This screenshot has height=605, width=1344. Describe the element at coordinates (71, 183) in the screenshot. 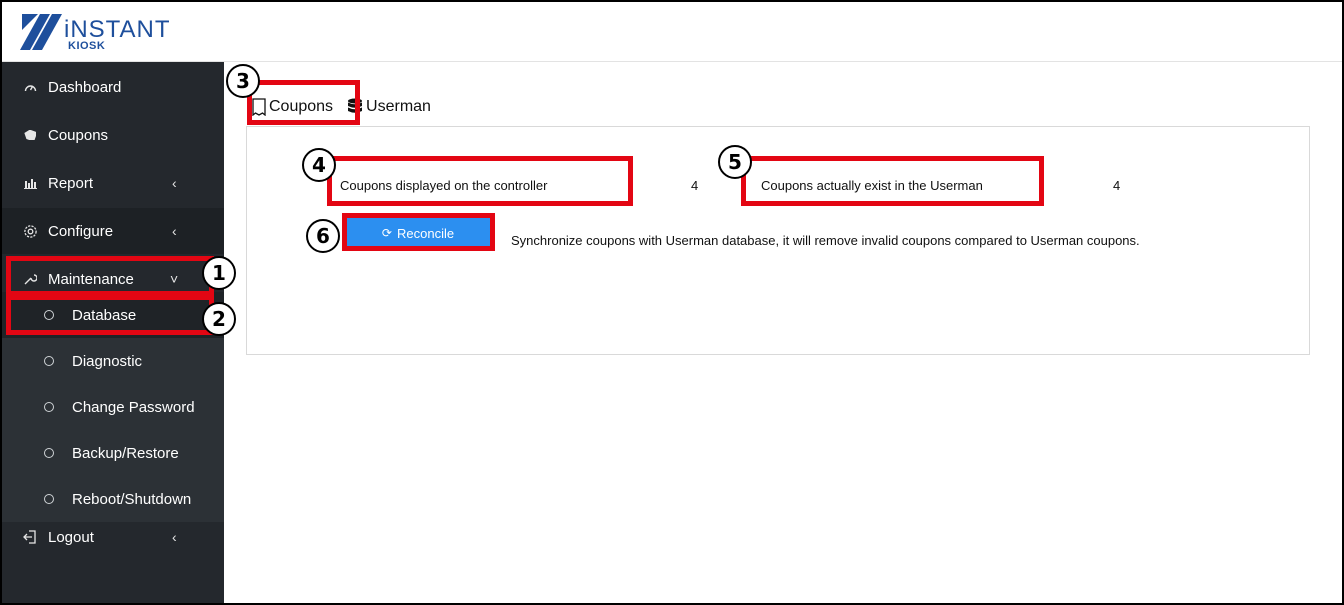

I see `sidebar-item-label: Report` at that location.